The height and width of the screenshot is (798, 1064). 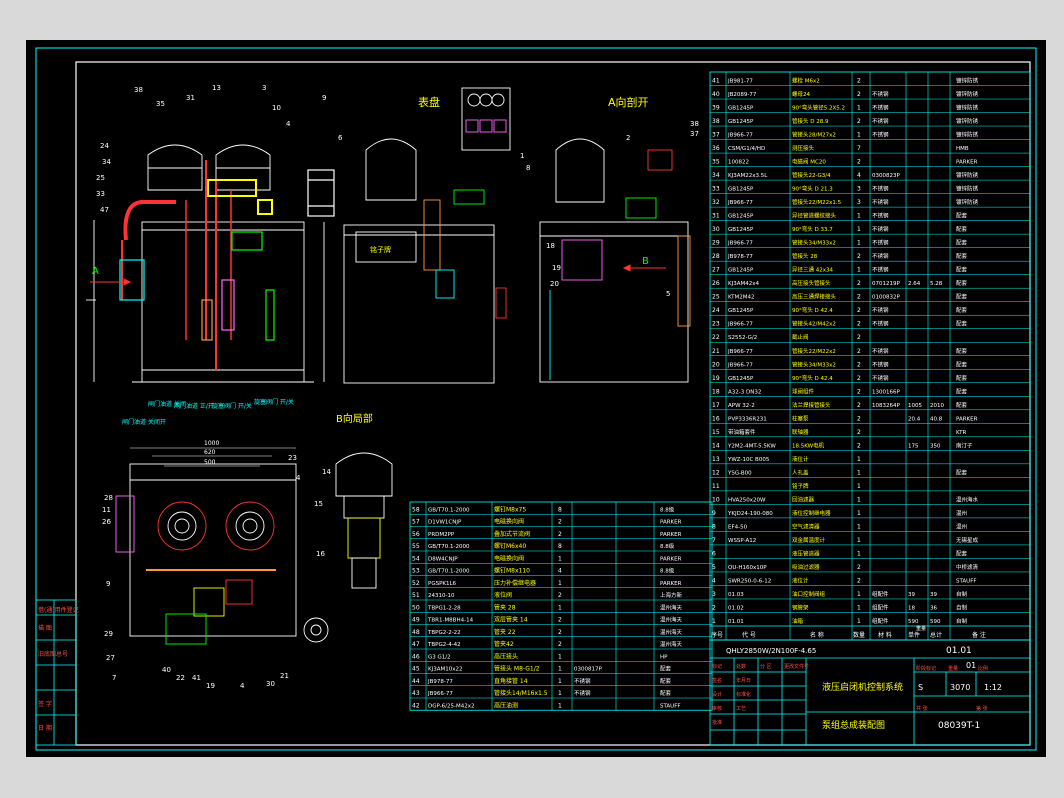 I want to click on bom-right-no: 16, so click(x=716, y=418).